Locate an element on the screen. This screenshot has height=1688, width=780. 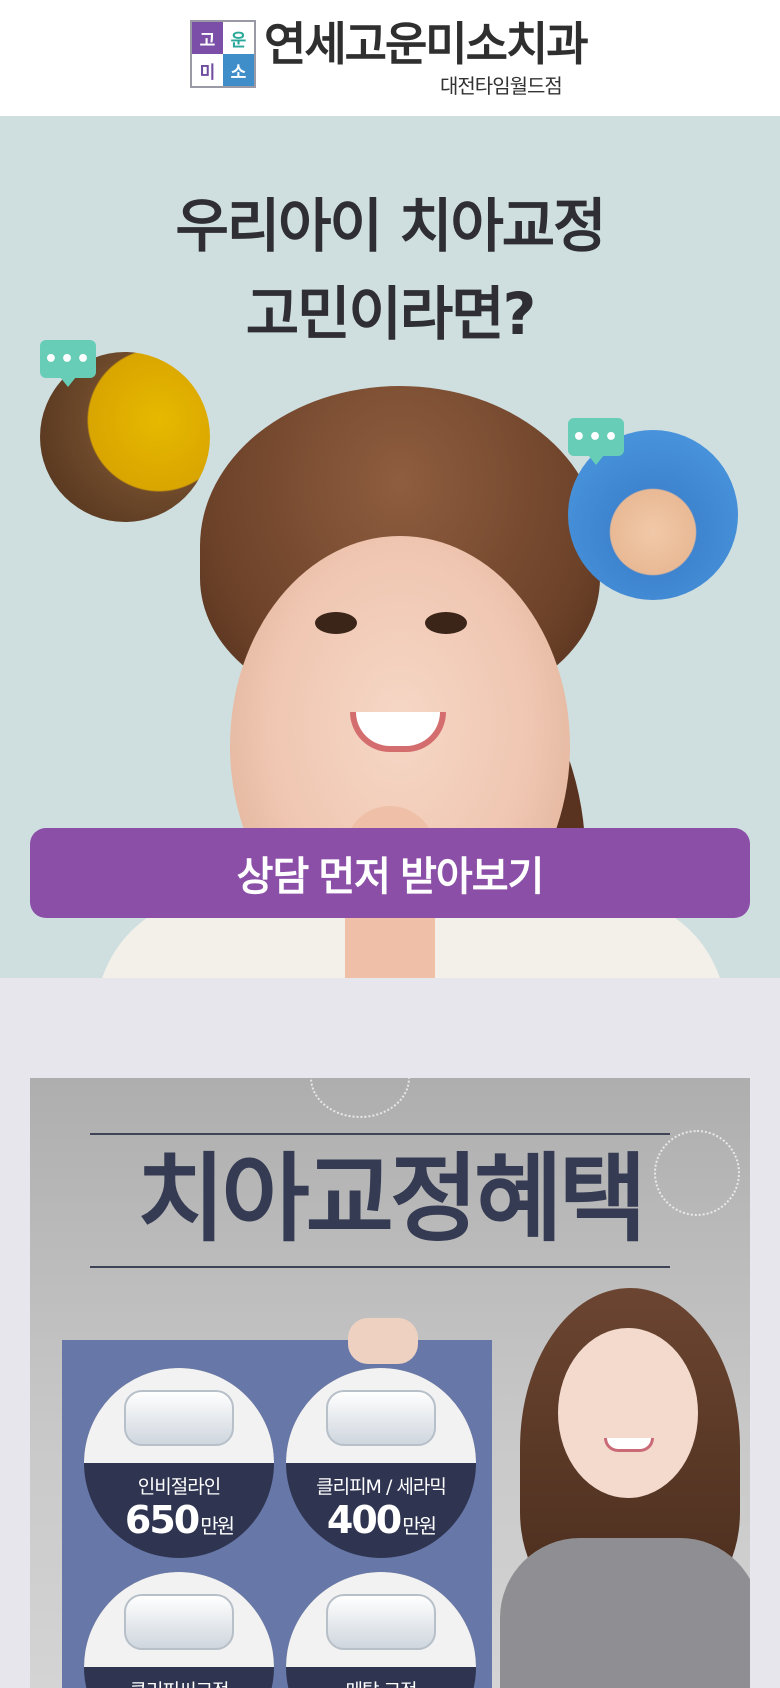
price-item-clippy-c: 클리피씨교정 is located at coordinates (179, 1630).